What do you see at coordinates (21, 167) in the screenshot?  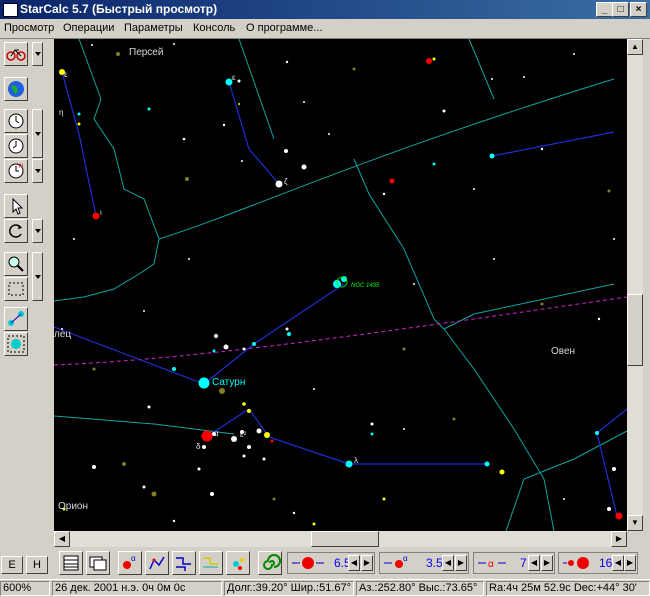 I see `svg-text: N` at bounding box center [21, 167].